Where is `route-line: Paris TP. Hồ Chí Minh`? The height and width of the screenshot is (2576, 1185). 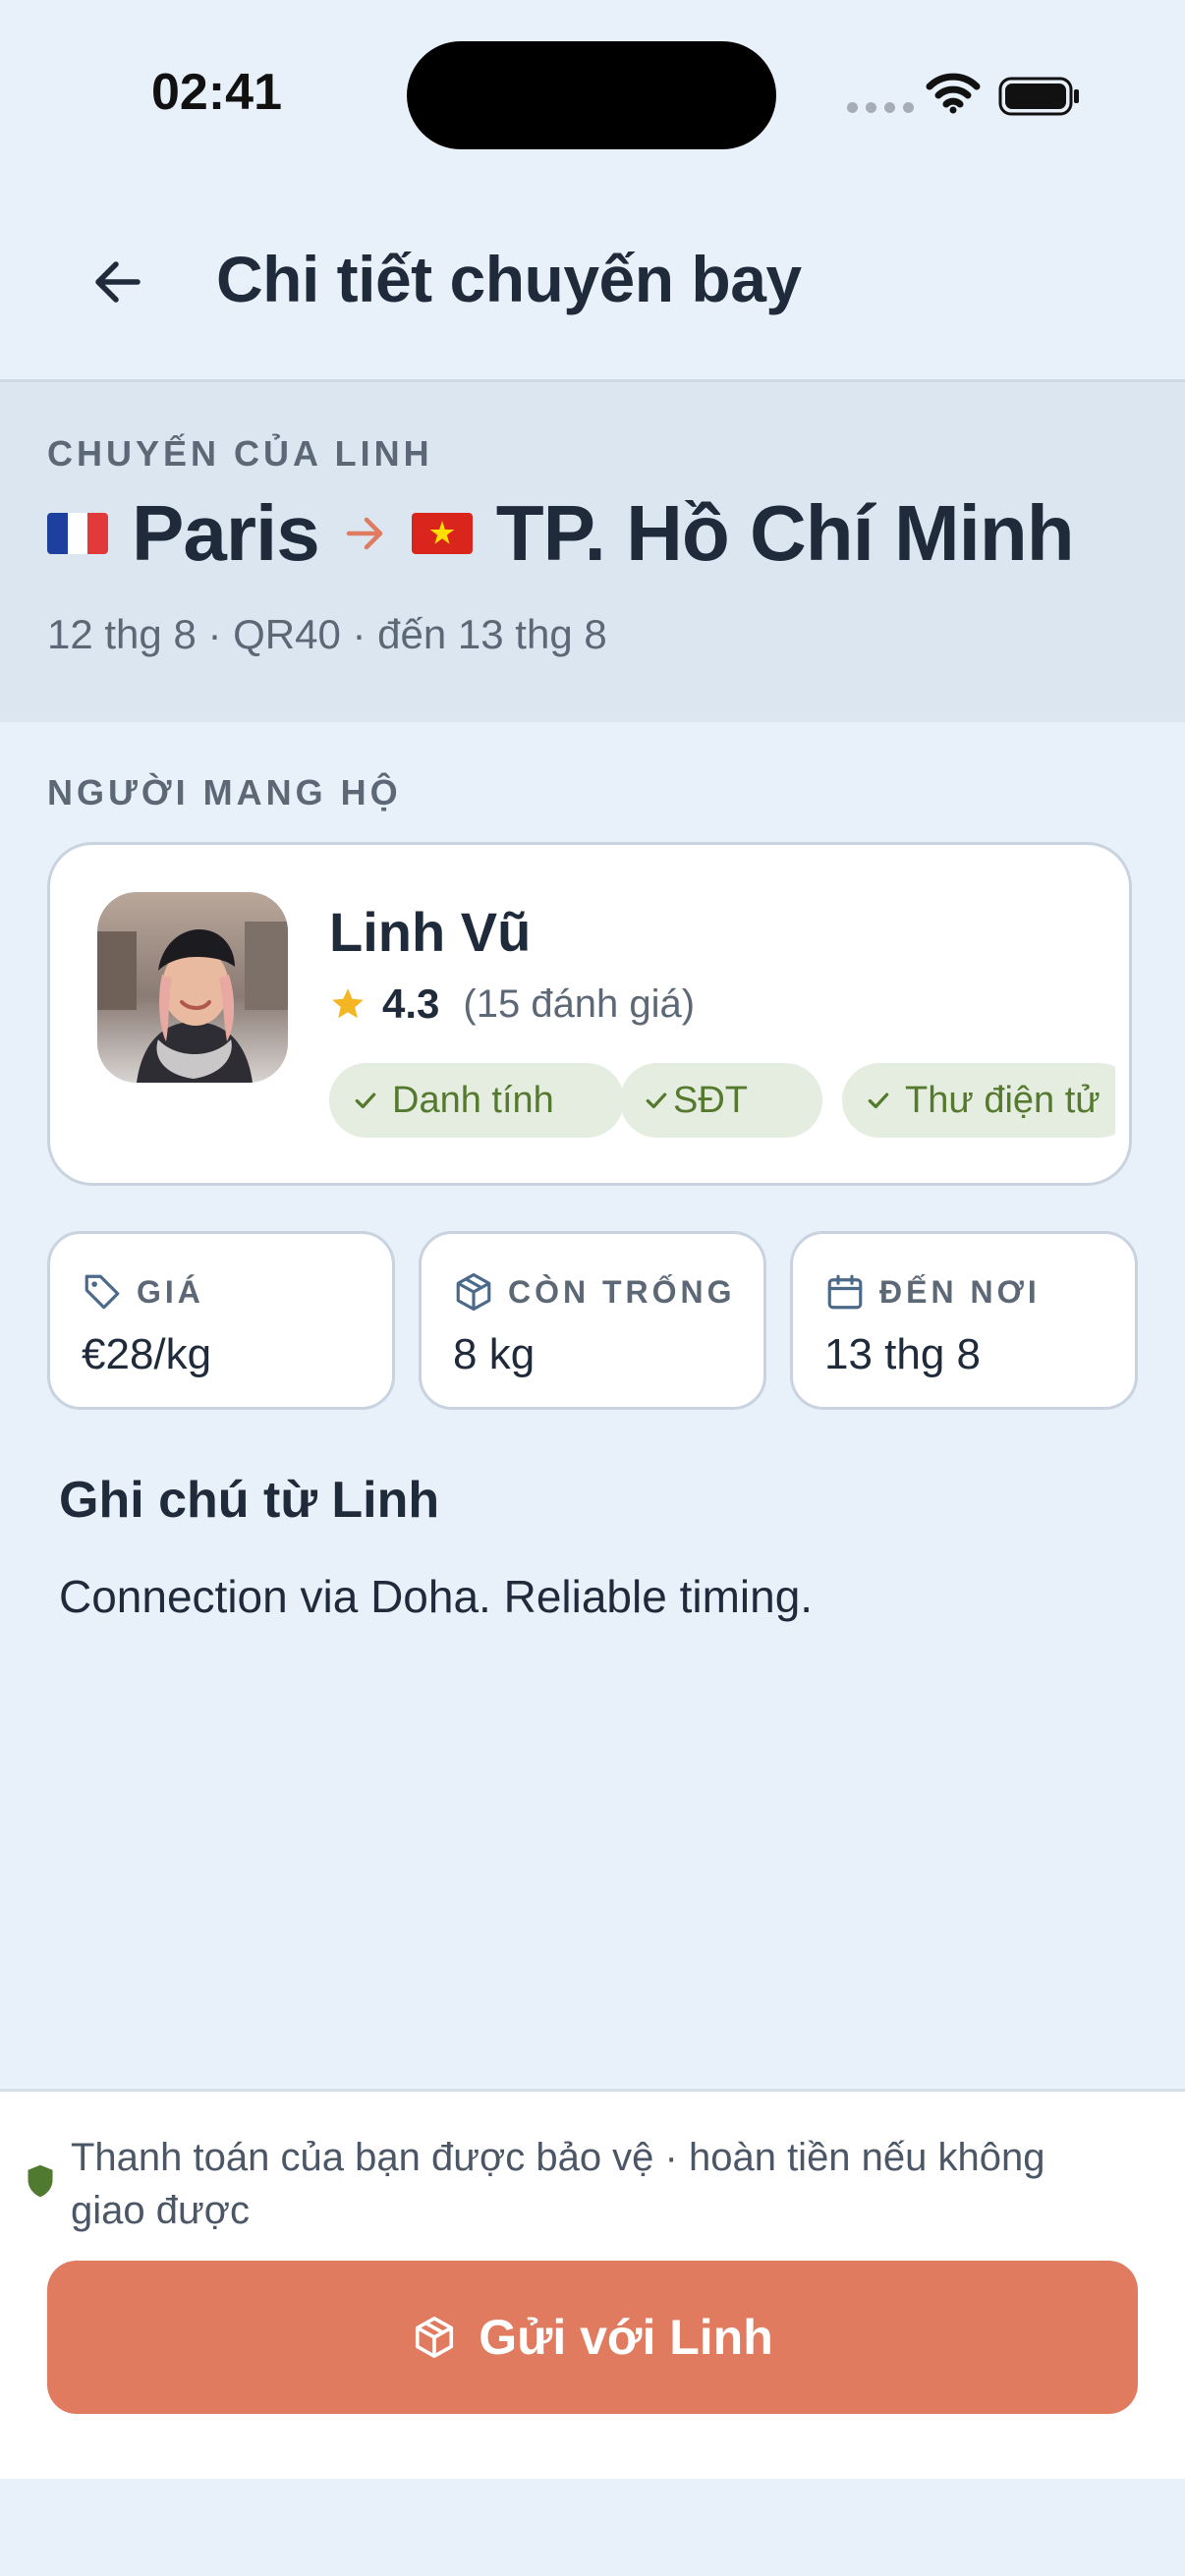
route-line: Paris TP. Hồ Chí Minh is located at coordinates (561, 533).